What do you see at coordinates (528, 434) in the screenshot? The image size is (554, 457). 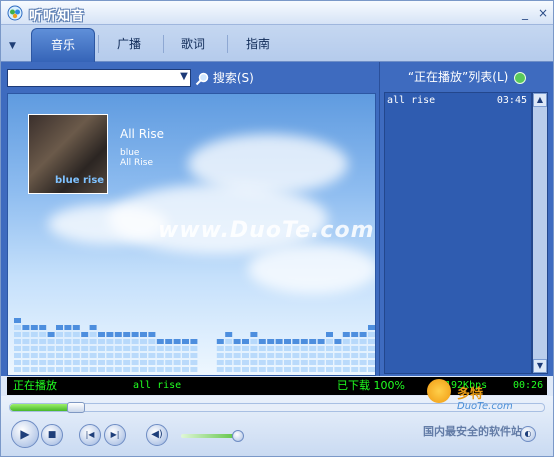 I see `mini-mode-button: ◐` at bounding box center [528, 434].